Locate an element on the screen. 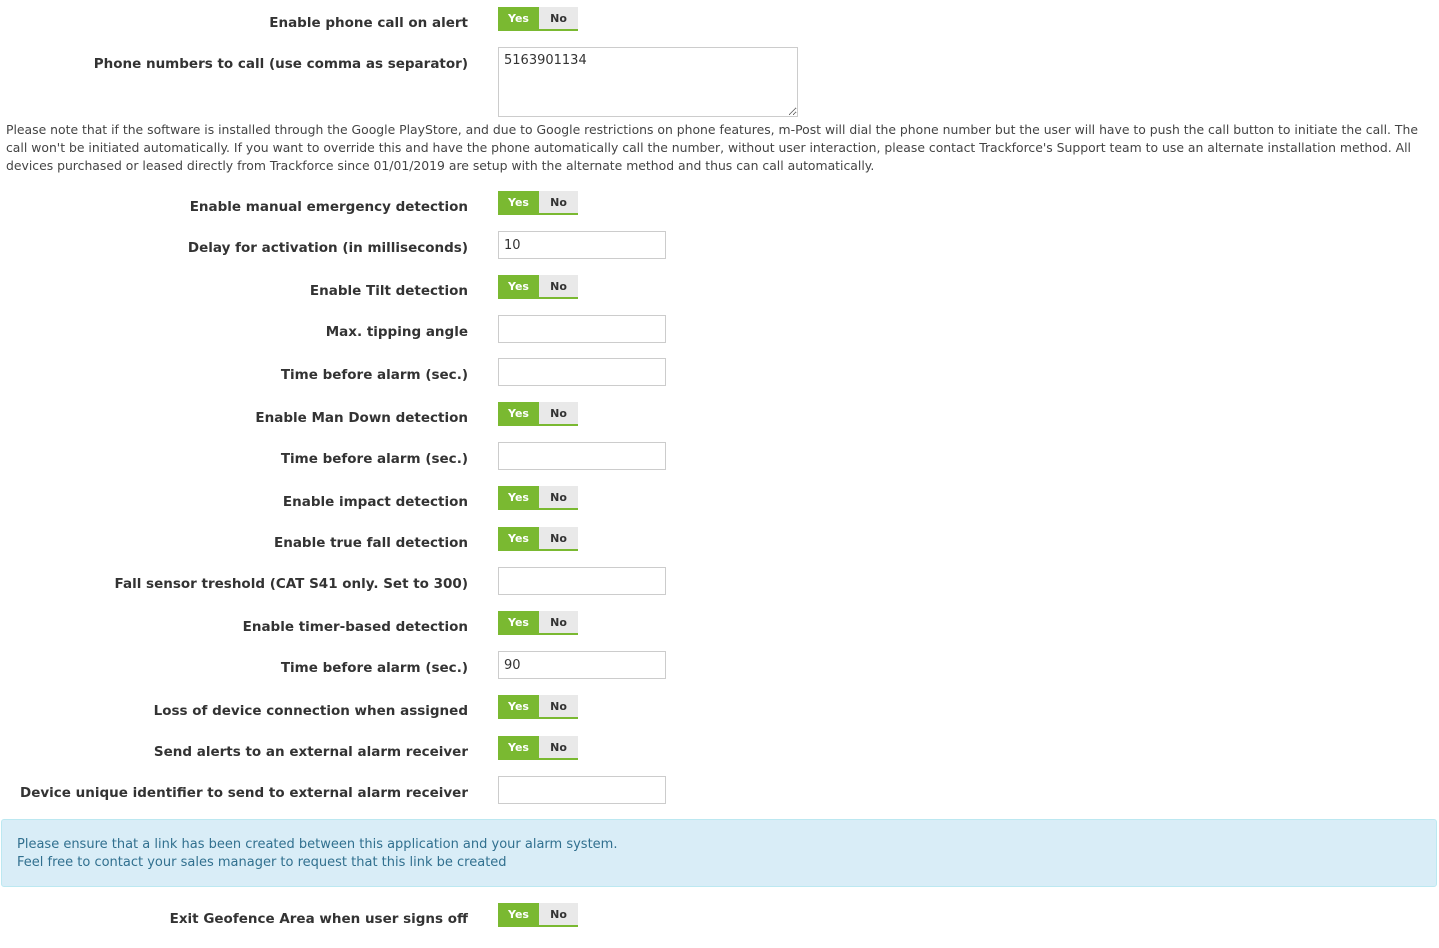 This screenshot has height=948, width=1439. true-fall-label: Enable true fall detection is located at coordinates (370, 543).